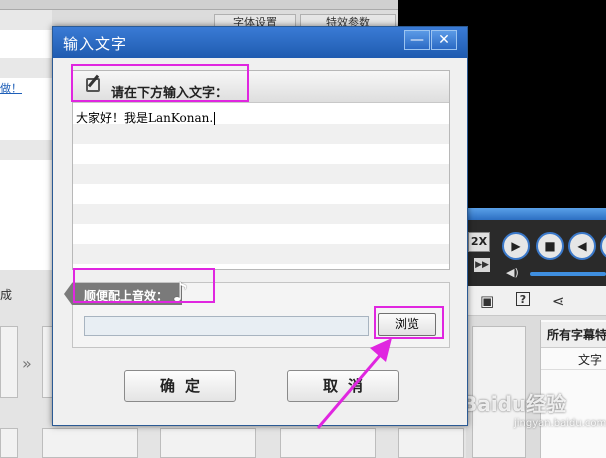 The width and height of the screenshot is (606, 458). I want to click on text-input-field: 大家好！我是LanKonan., so click(146, 117).